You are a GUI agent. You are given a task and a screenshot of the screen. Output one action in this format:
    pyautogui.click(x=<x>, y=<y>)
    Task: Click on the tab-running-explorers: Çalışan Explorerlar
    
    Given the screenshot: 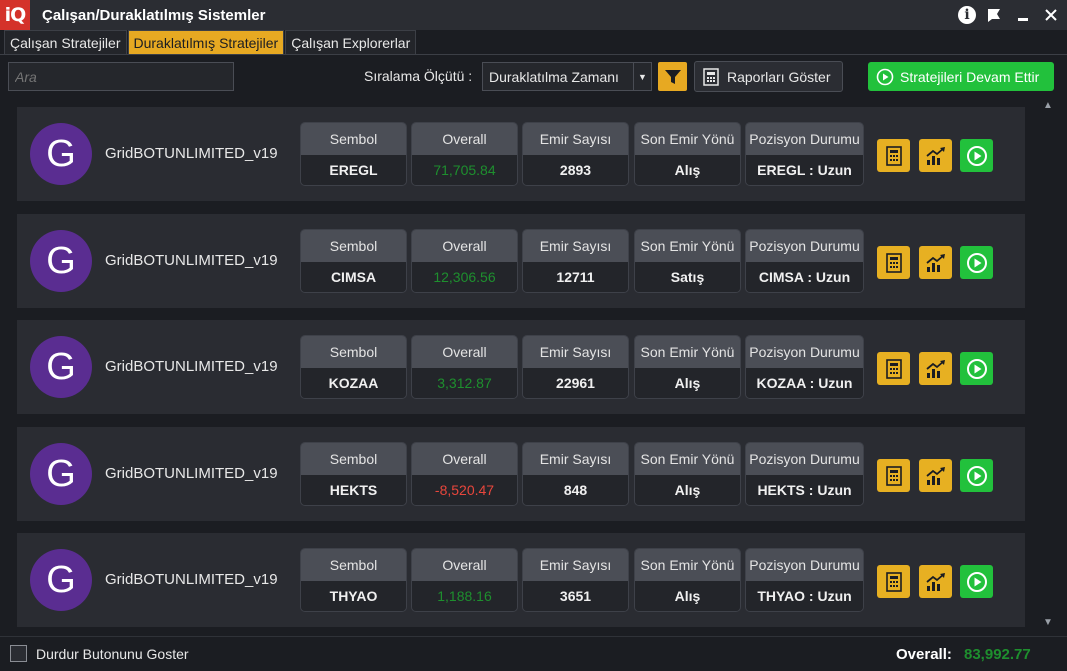 What is the action you would take?
    pyautogui.click(x=351, y=42)
    